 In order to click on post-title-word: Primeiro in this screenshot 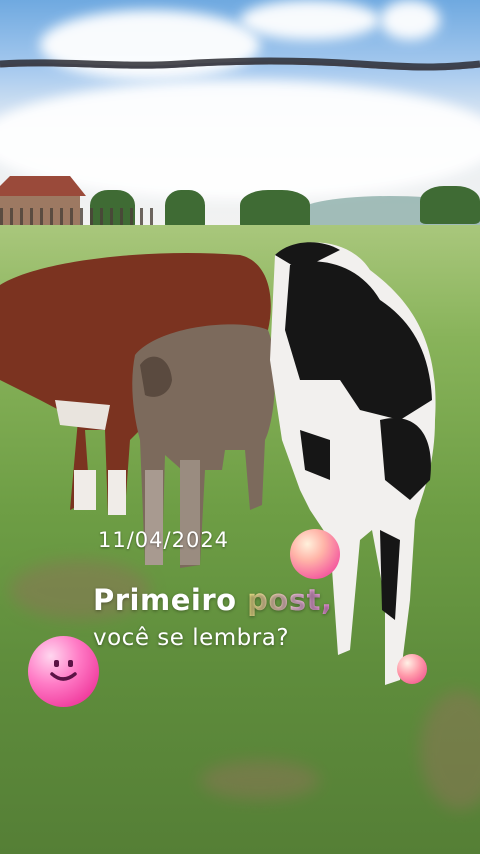, I will do `click(165, 600)`.